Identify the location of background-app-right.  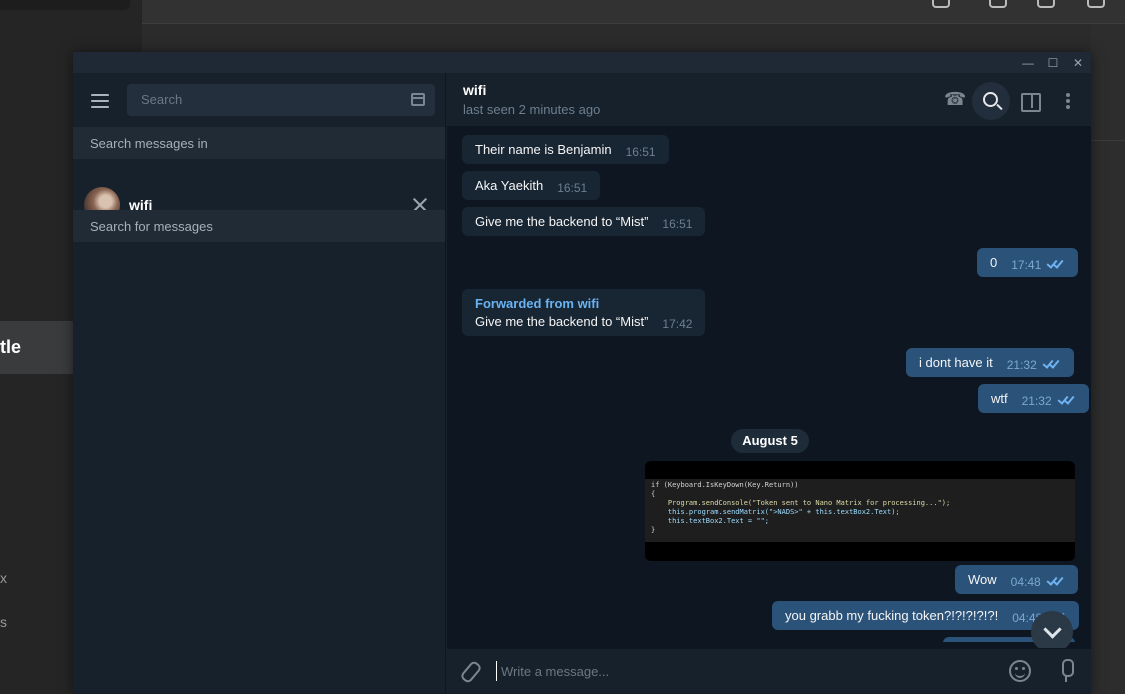
(1108, 359).